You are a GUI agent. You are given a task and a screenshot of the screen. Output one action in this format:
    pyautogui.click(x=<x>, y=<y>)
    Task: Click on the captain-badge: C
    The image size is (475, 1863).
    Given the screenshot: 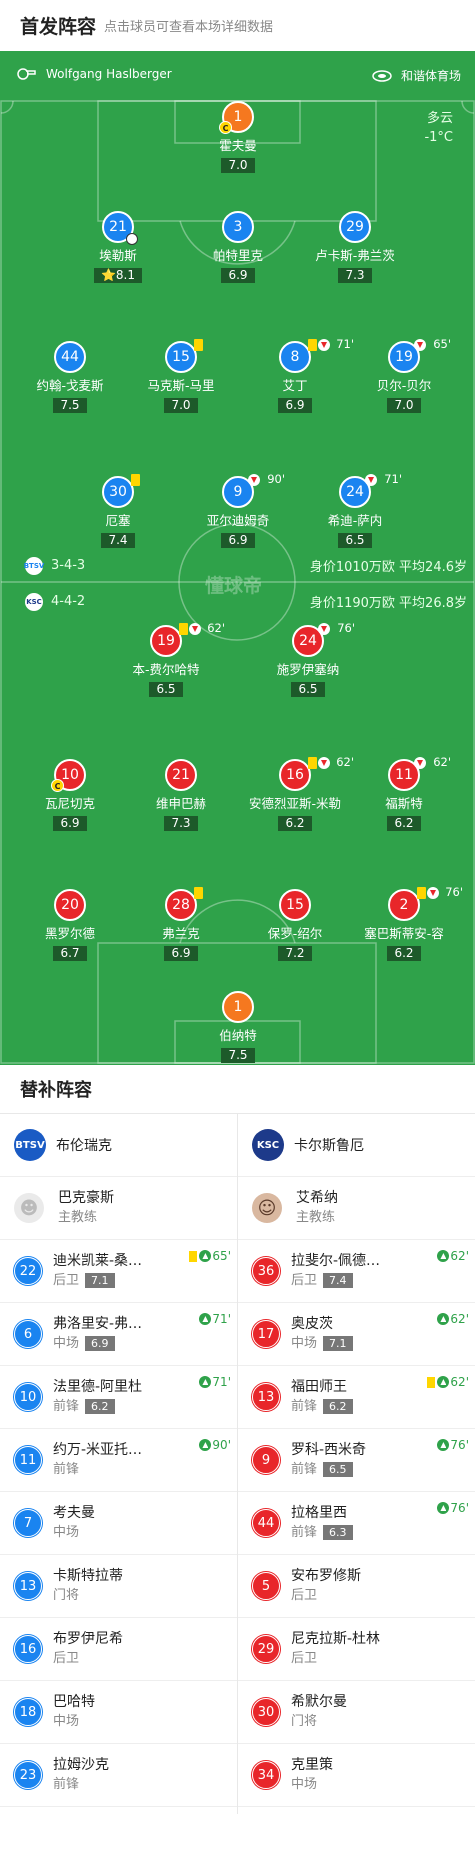 What is the action you would take?
    pyautogui.click(x=225, y=127)
    